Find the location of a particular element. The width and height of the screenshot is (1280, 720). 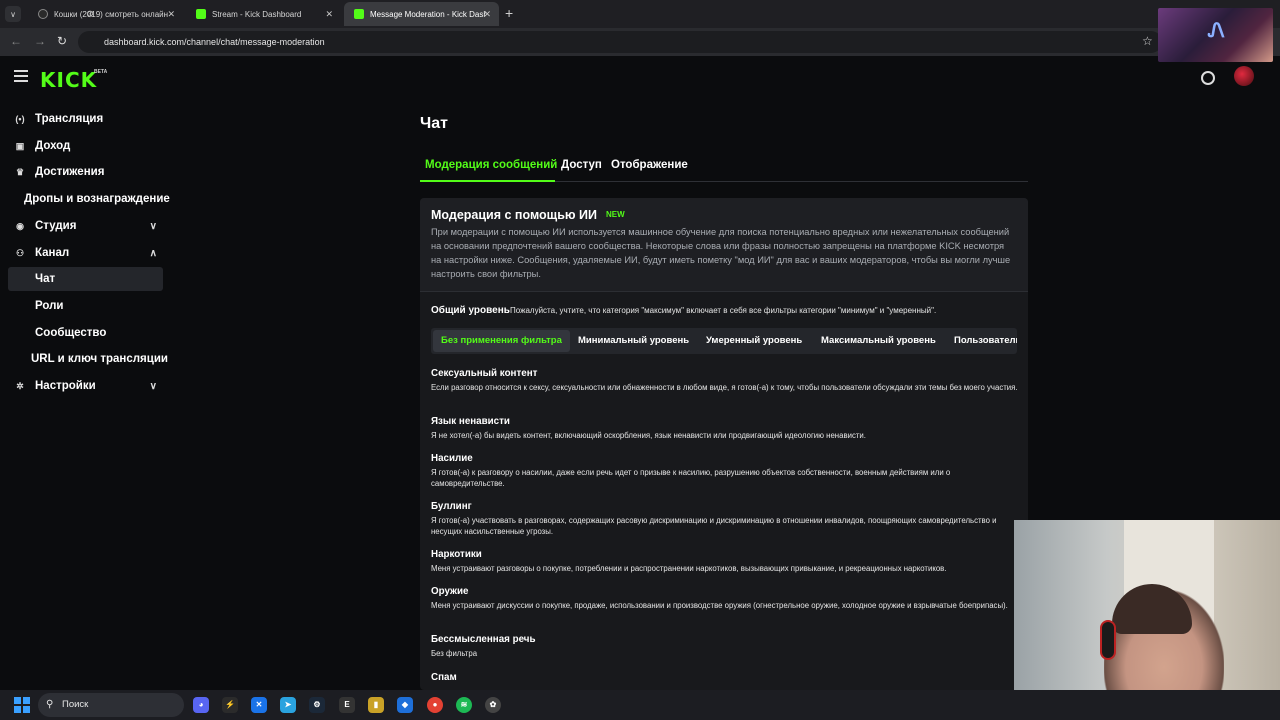

steam-icon: ⚙ is located at coordinates (317, 705).